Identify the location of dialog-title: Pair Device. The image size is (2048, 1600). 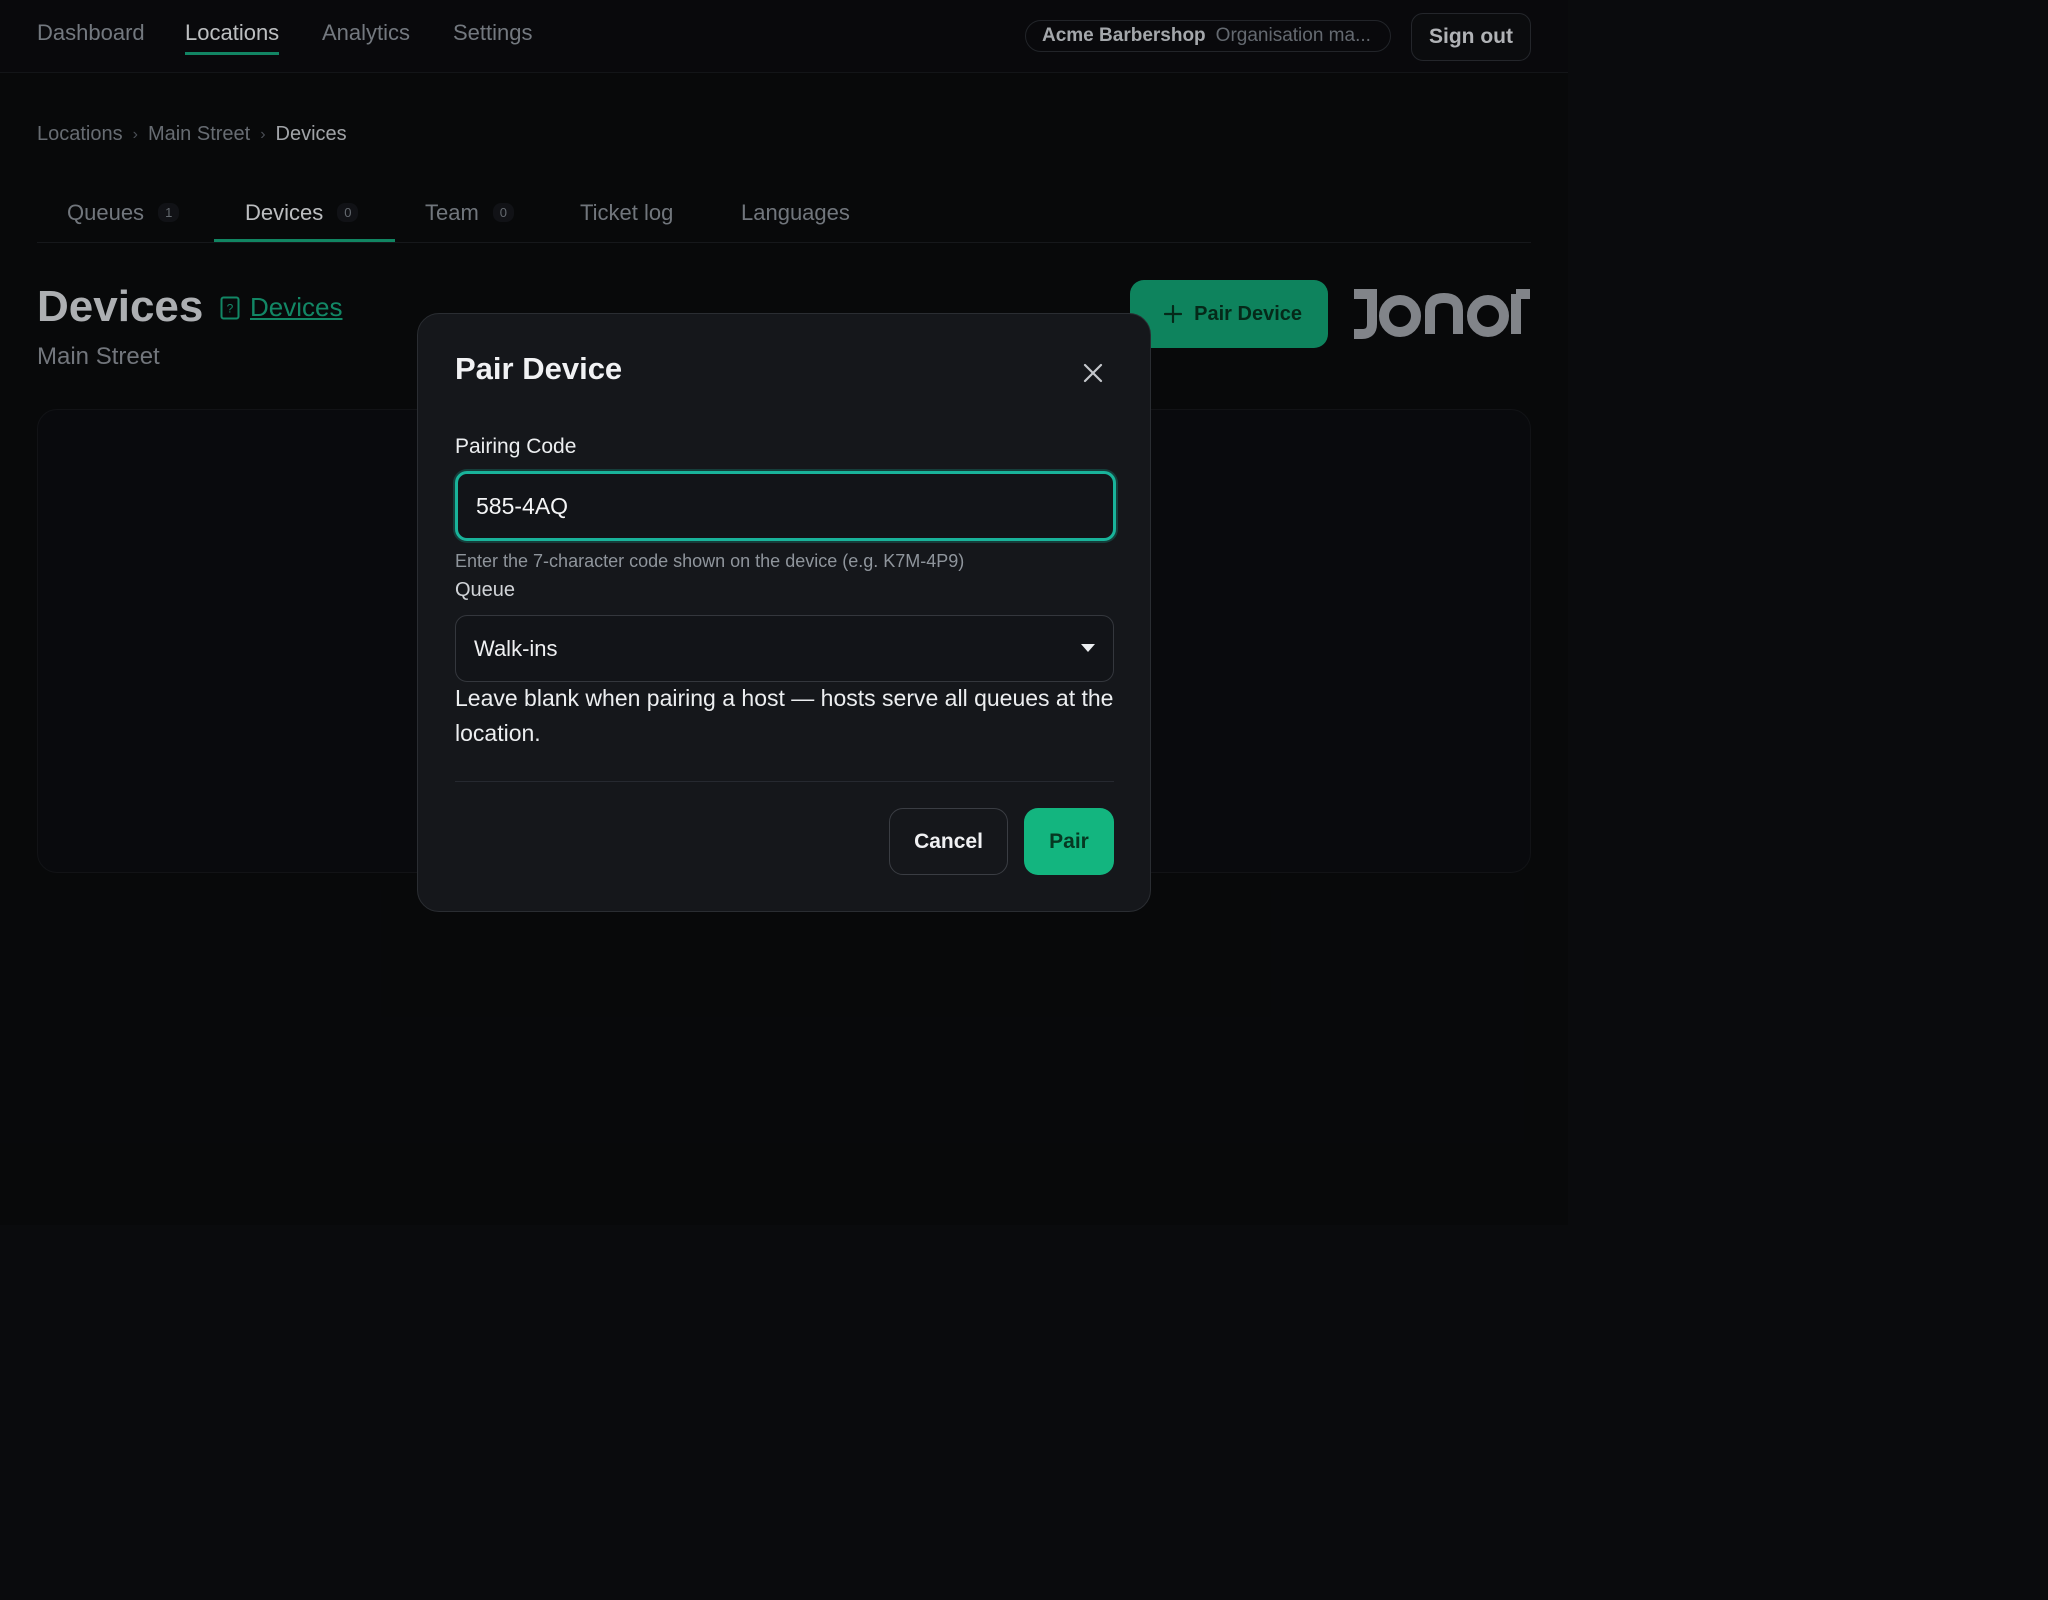
(539, 368).